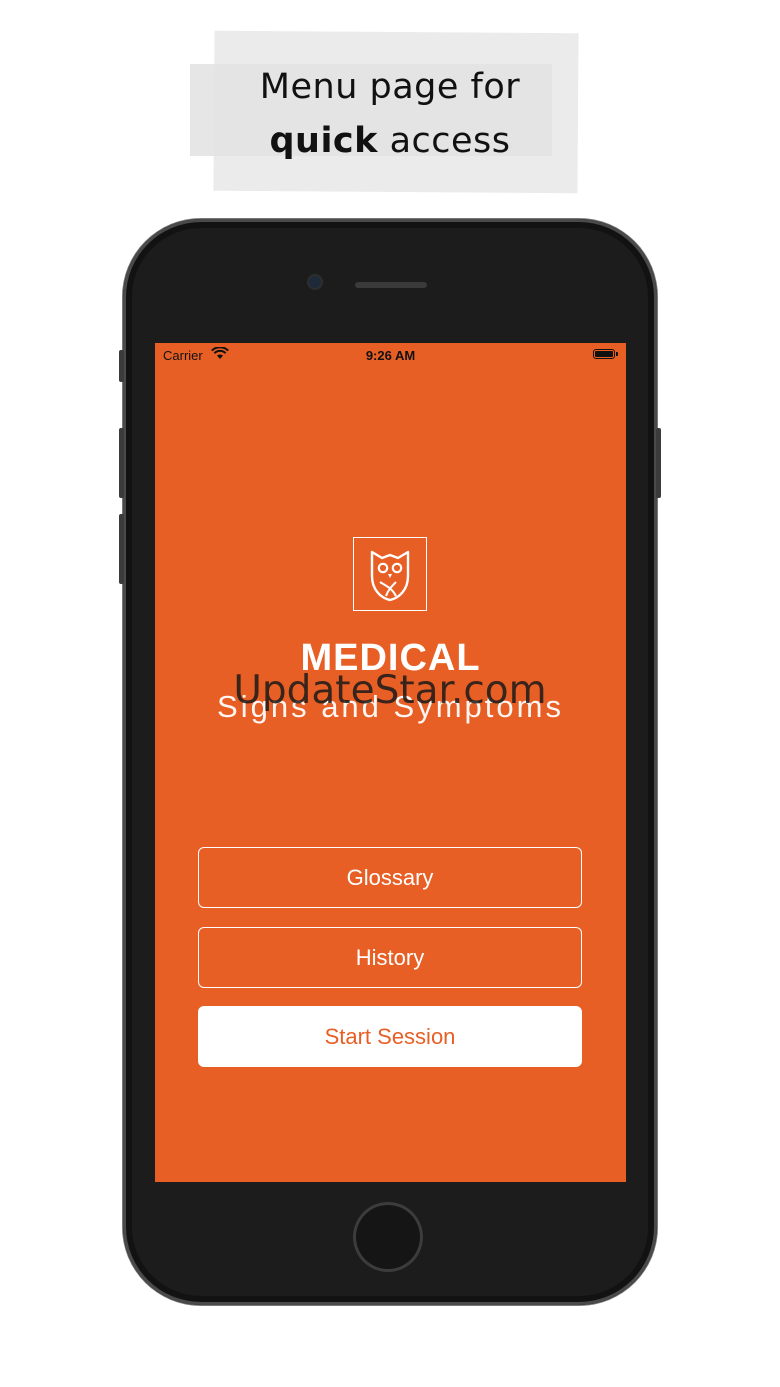  I want to click on status-bar: Carrier 9:26 AM, so click(390, 355).